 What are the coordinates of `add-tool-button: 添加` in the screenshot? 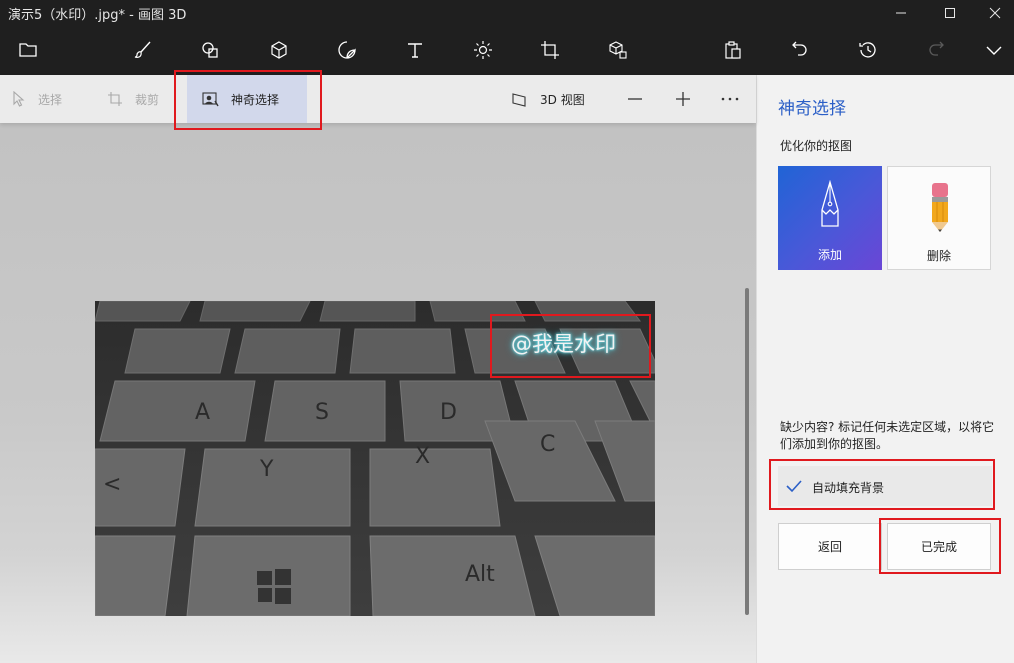 It's located at (830, 218).